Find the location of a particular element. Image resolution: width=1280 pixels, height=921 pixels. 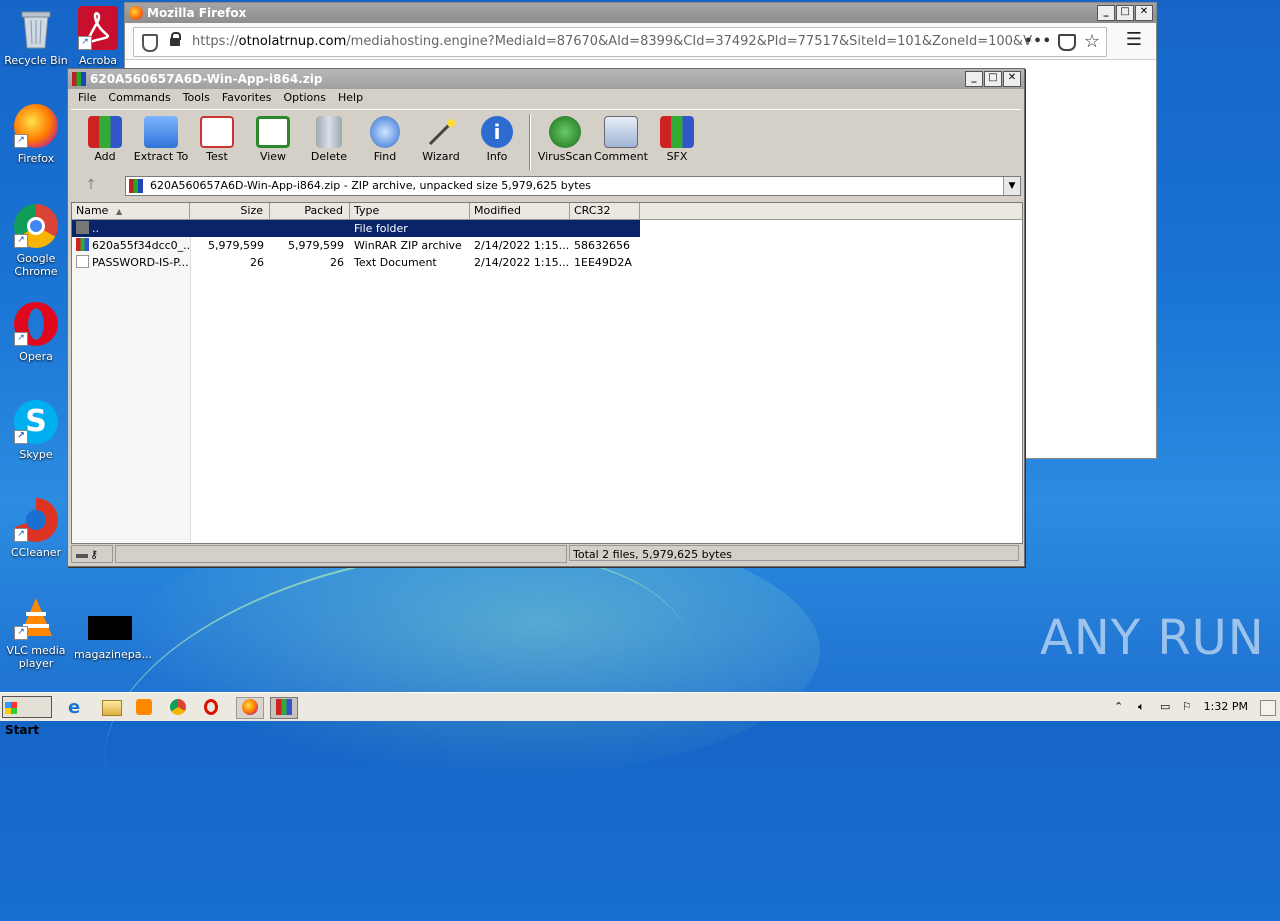

find-button: Find is located at coordinates (385, 141).